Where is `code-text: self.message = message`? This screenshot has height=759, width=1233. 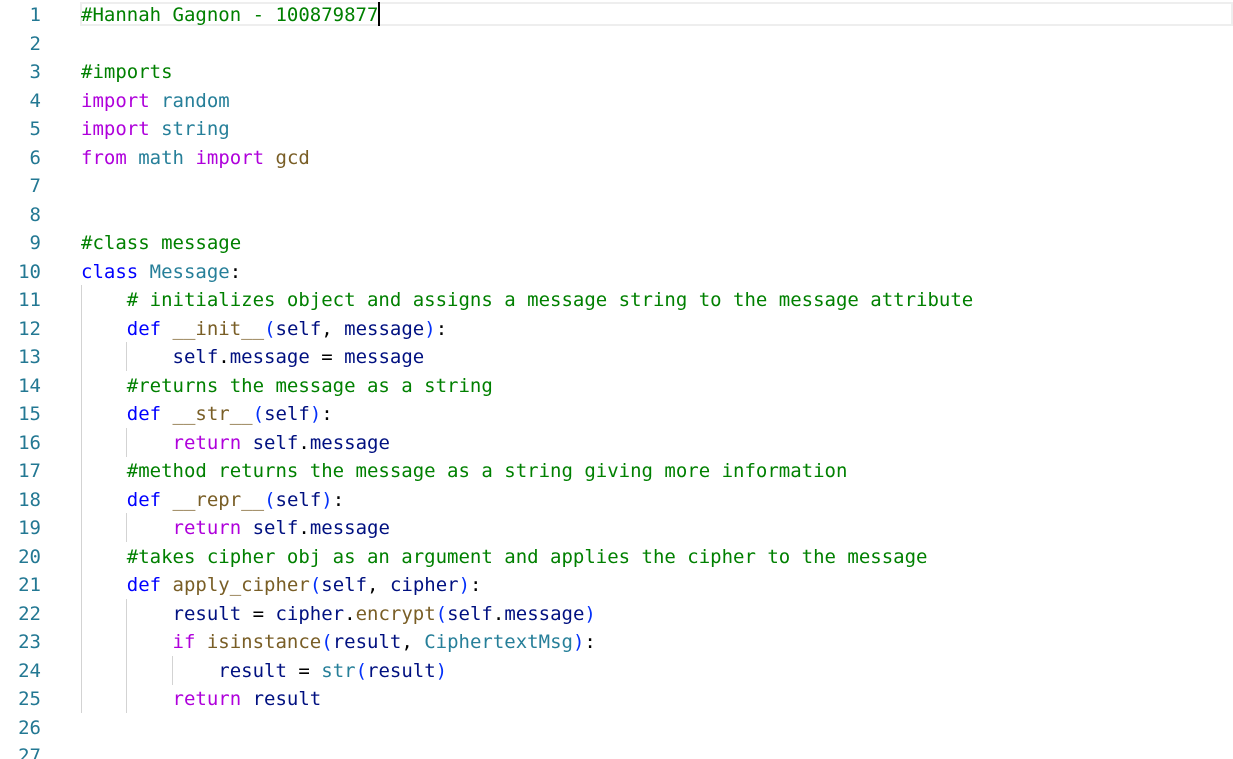 code-text: self.message = message is located at coordinates (253, 357).